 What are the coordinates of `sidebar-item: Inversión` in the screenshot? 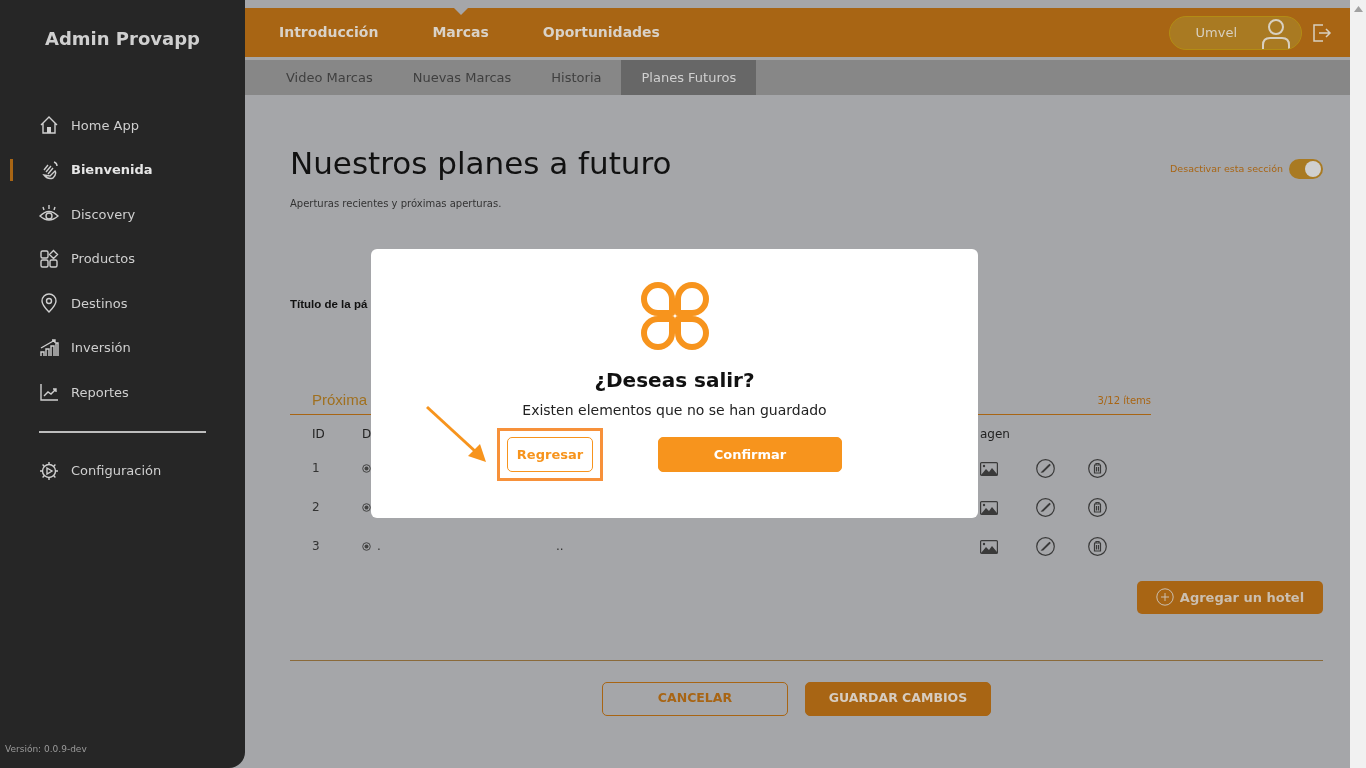 It's located at (122, 347).